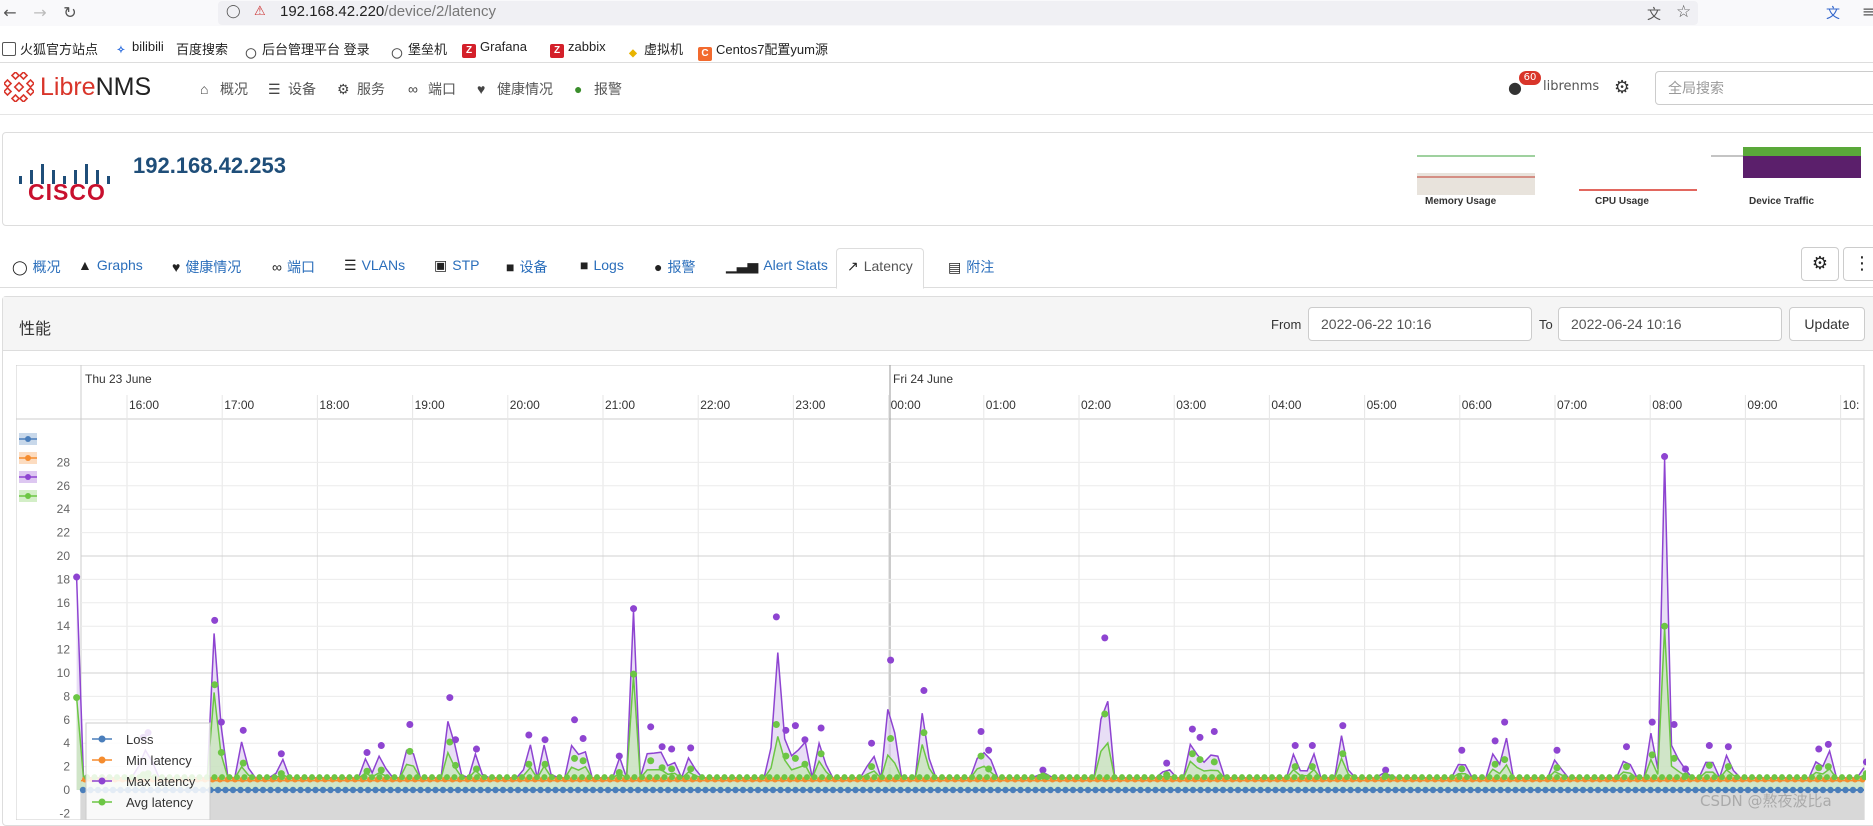  Describe the element at coordinates (880, 268) in the screenshot. I see `tab-latency: ↗ Latency` at that location.